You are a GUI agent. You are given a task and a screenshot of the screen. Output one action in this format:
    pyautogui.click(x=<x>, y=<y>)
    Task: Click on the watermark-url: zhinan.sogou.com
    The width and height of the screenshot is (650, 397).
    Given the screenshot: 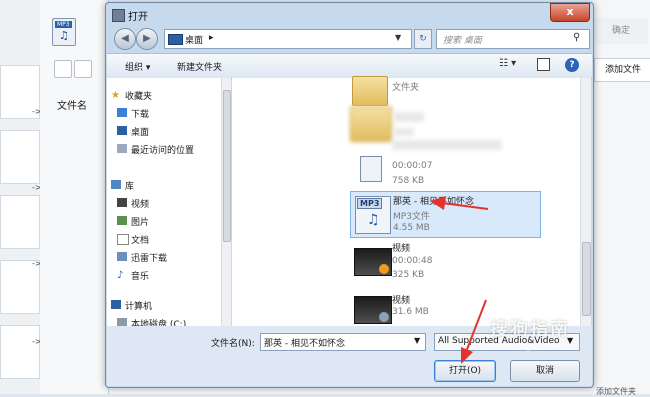 What is the action you would take?
    pyautogui.click(x=524, y=346)
    